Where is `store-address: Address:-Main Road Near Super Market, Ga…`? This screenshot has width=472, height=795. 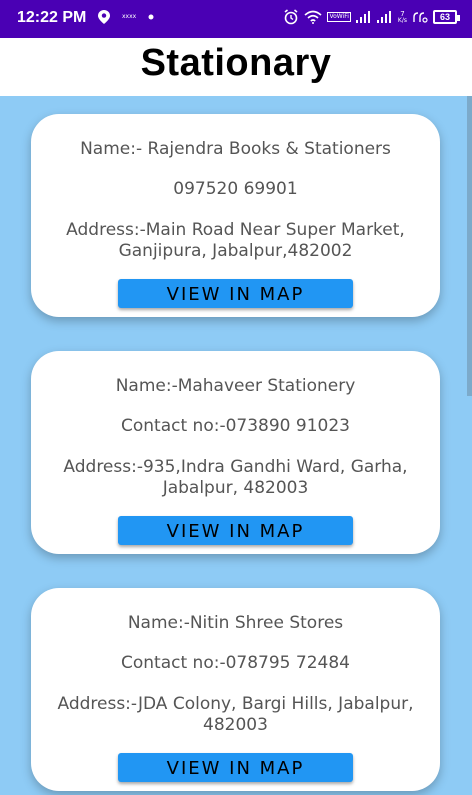 store-address: Address:-Main Road Near Super Market, Ga… is located at coordinates (235, 240).